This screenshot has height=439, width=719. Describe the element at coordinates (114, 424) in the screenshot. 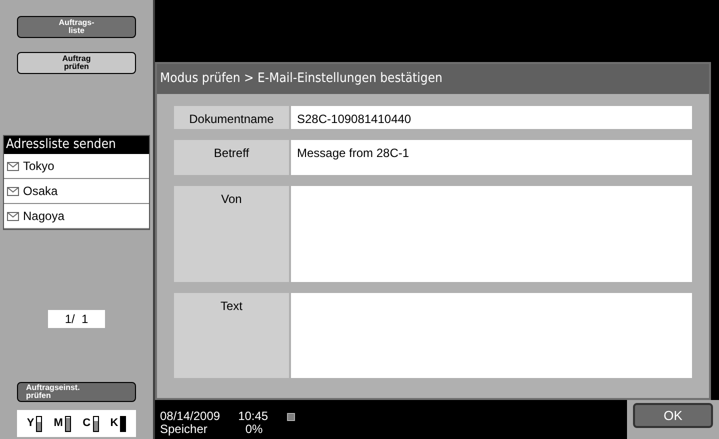

I see `toner-label: K` at that location.